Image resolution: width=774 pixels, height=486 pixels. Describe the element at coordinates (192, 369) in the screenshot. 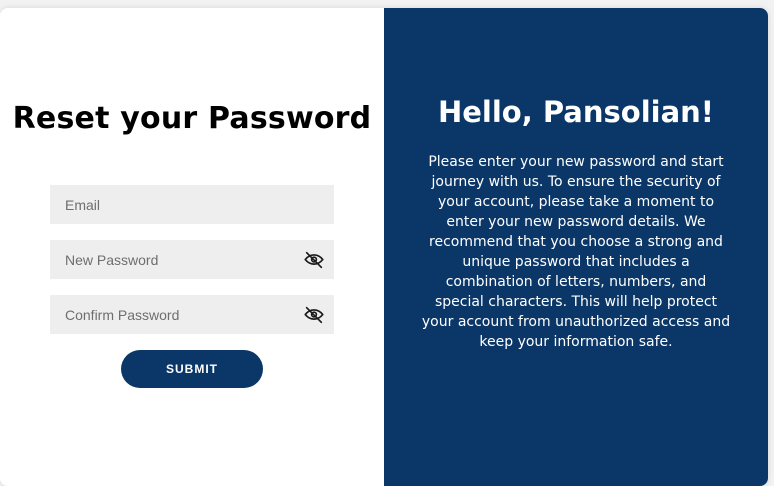

I see `submit-button: SUBMIT` at that location.